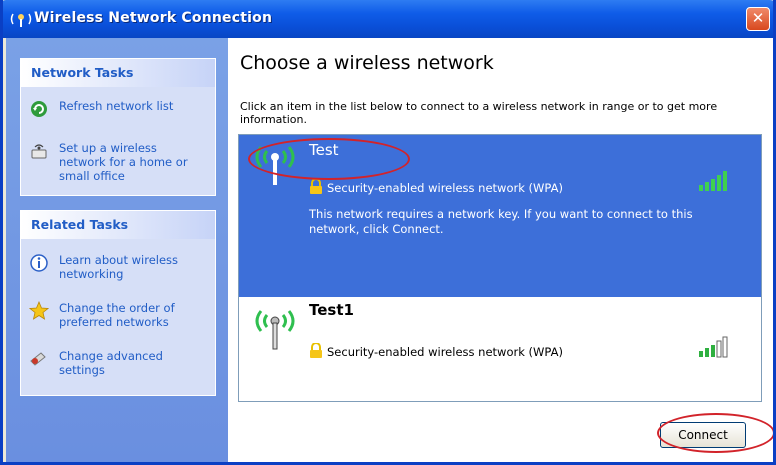 The image size is (776, 465). Describe the element at coordinates (39, 151) in the screenshot. I see `setup-wireless-icon` at that location.